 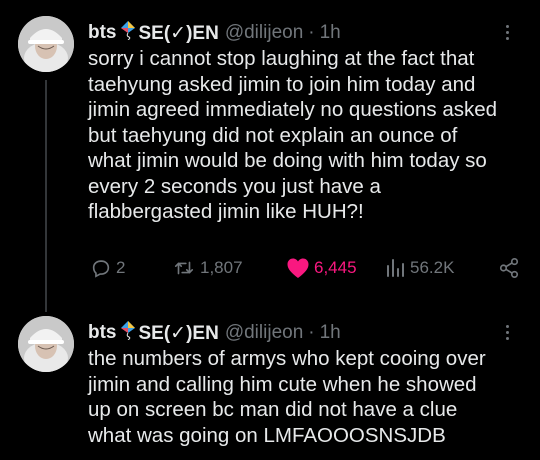 I want to click on tweet-actions: 2 1,807 6,445 56.2K, so click(x=304, y=270).